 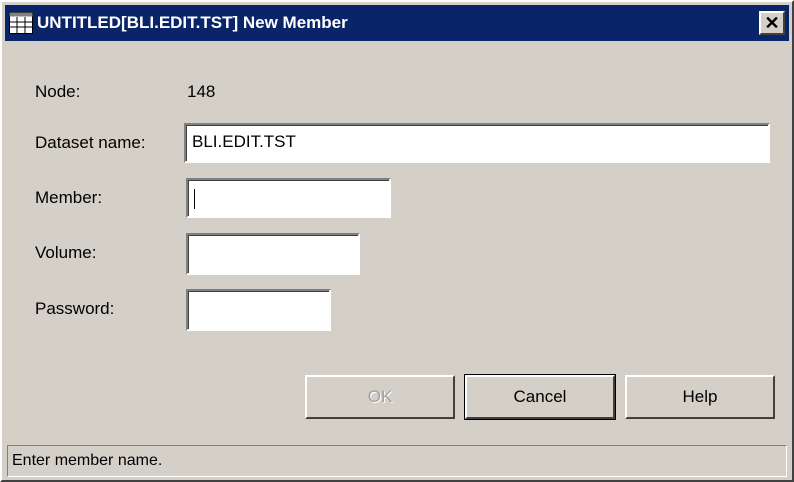 What do you see at coordinates (87, 460) in the screenshot?
I see `status-text: Enter member name.` at bounding box center [87, 460].